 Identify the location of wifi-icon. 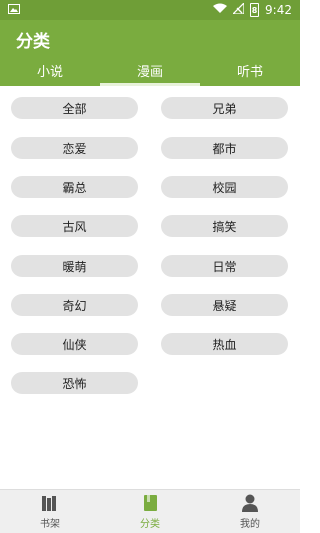
(220, 10).